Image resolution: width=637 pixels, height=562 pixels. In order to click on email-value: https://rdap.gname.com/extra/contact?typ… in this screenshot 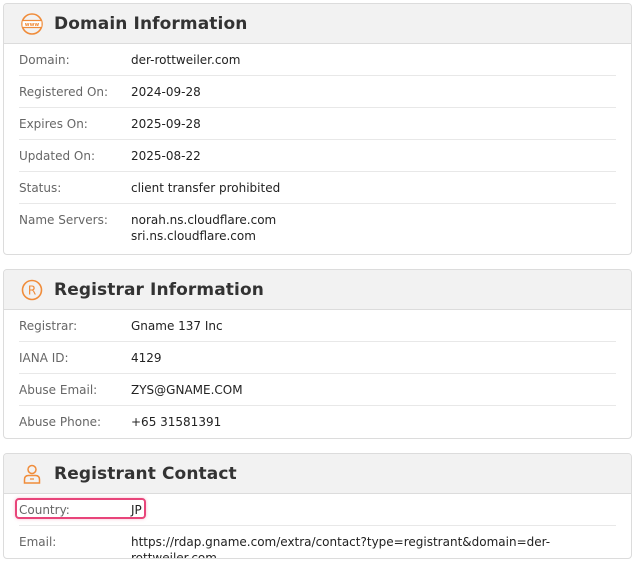, I will do `click(373, 546)`.